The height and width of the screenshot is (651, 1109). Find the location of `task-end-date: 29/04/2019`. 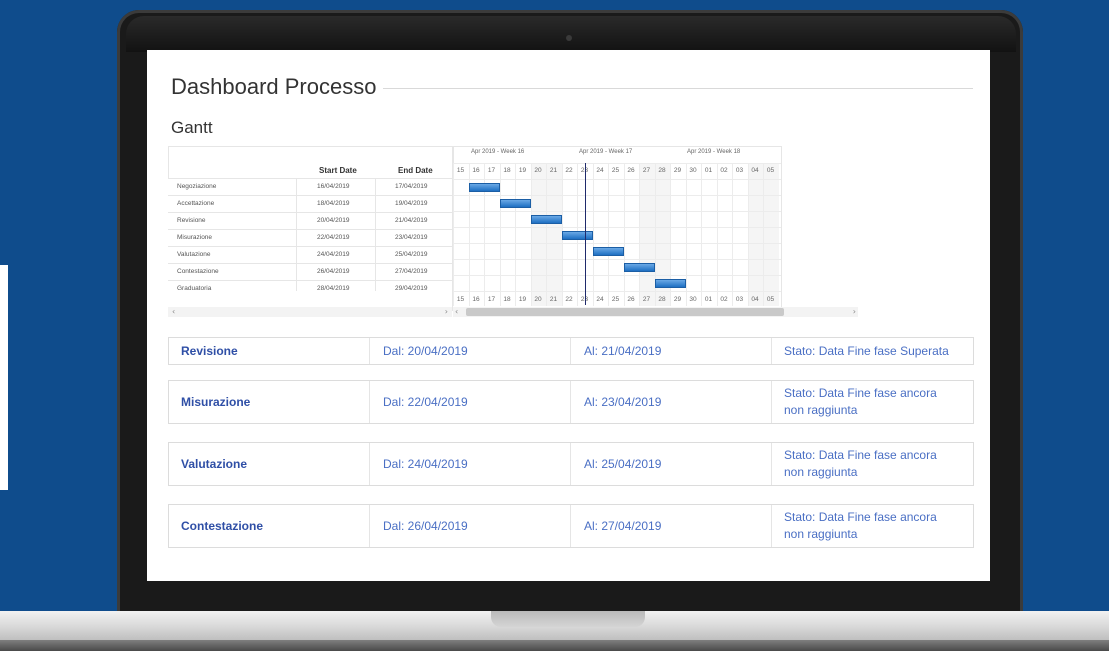

task-end-date: 29/04/2019 is located at coordinates (411, 288).